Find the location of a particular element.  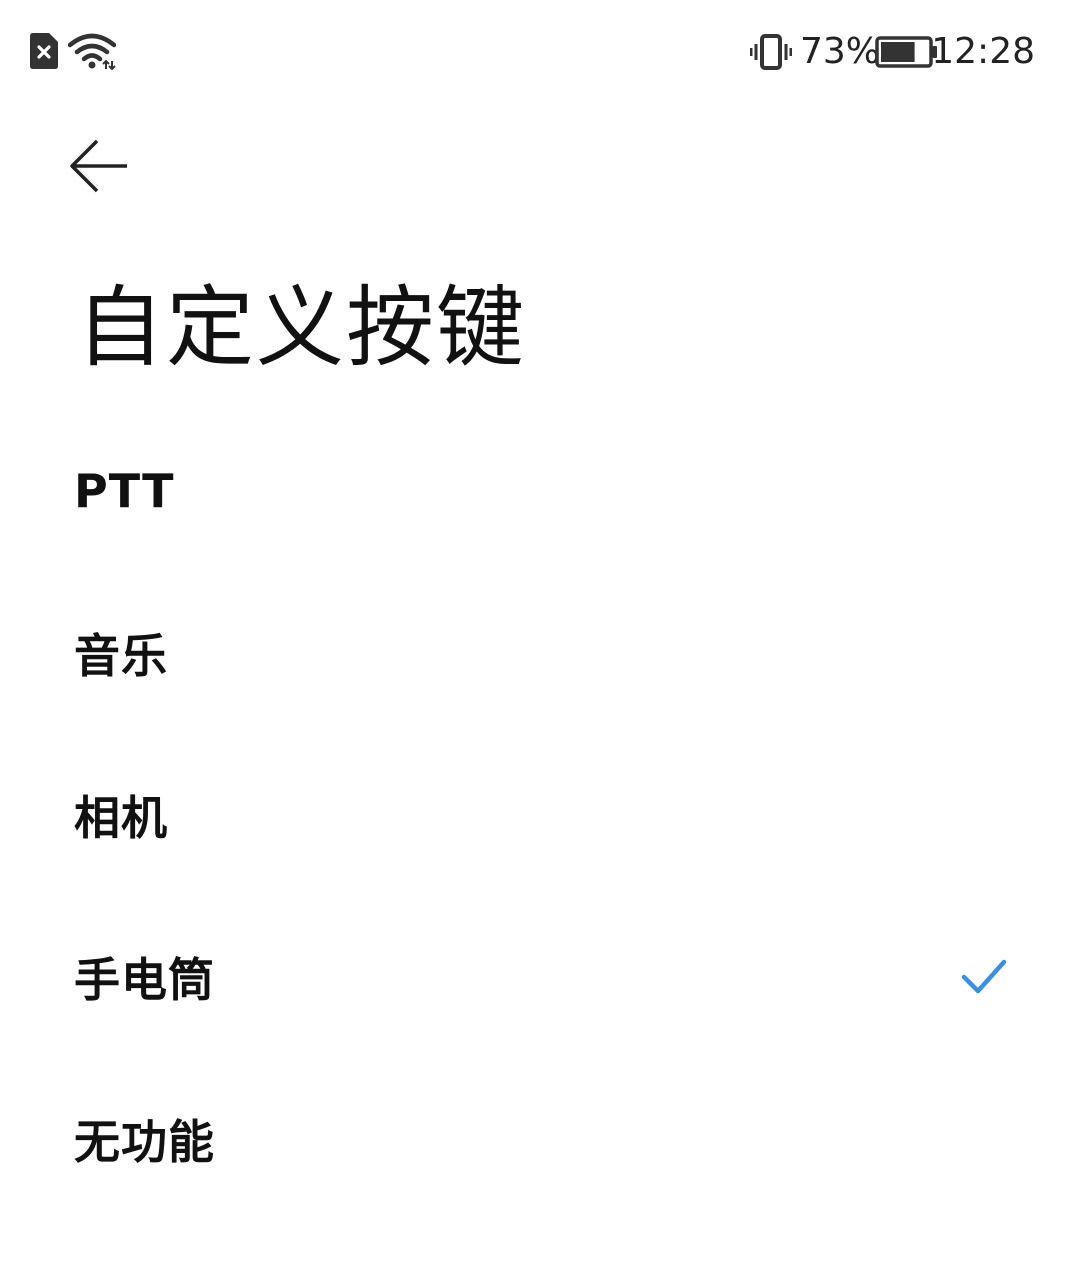

wifi-icon is located at coordinates (92, 52).